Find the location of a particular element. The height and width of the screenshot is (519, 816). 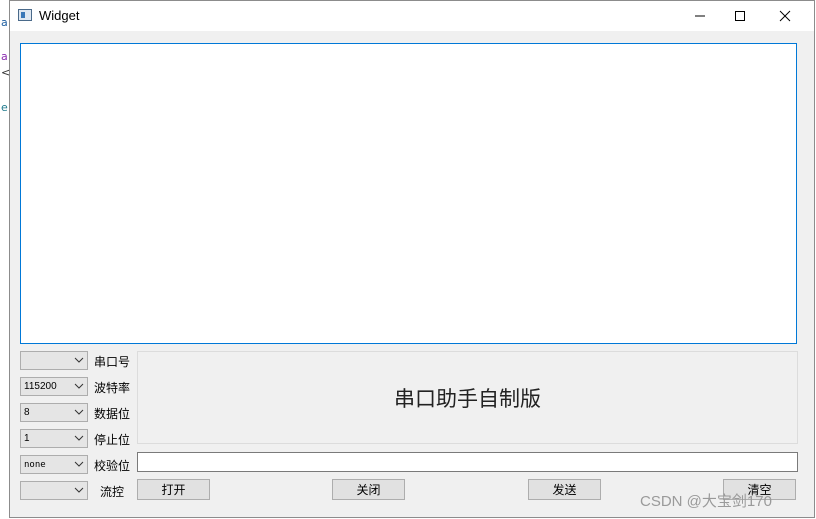

window-title: Widget is located at coordinates (59, 15).